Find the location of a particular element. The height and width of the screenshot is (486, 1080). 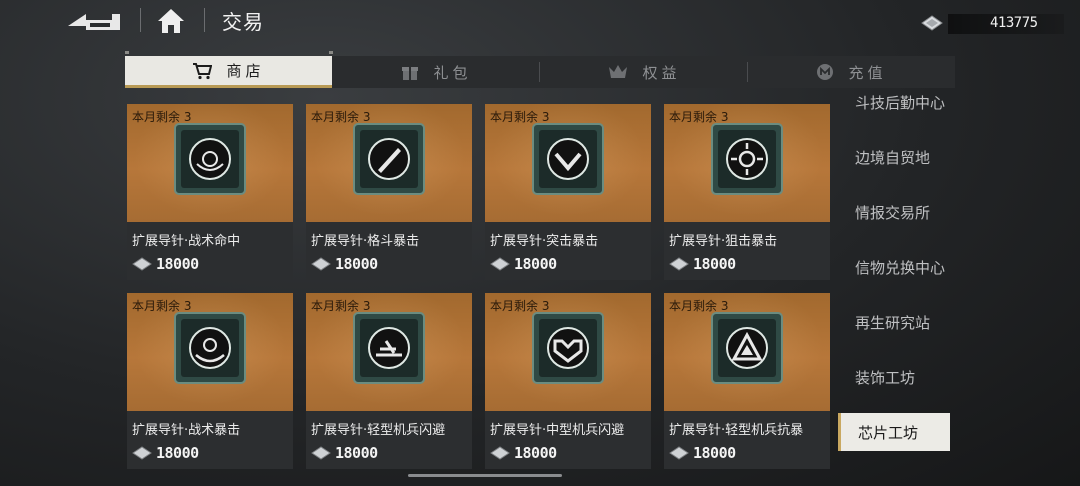

coin-icon is located at coordinates (825, 72).